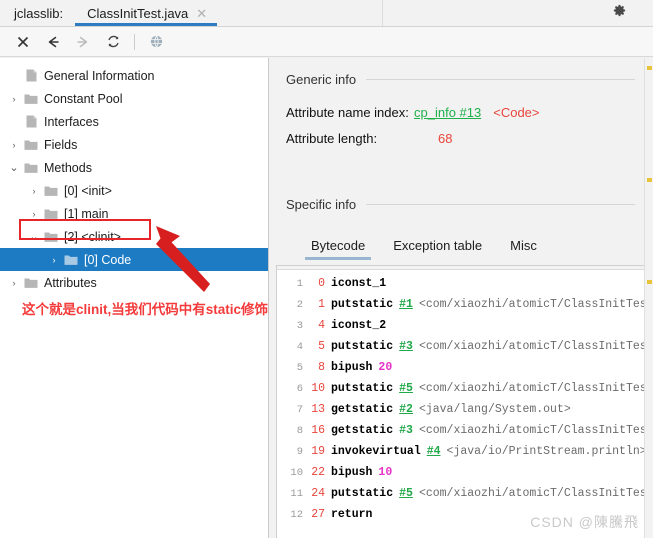 This screenshot has width=653, height=538. Describe the element at coordinates (321, 283) in the screenshot. I see `bytecode-offset: 0` at that location.